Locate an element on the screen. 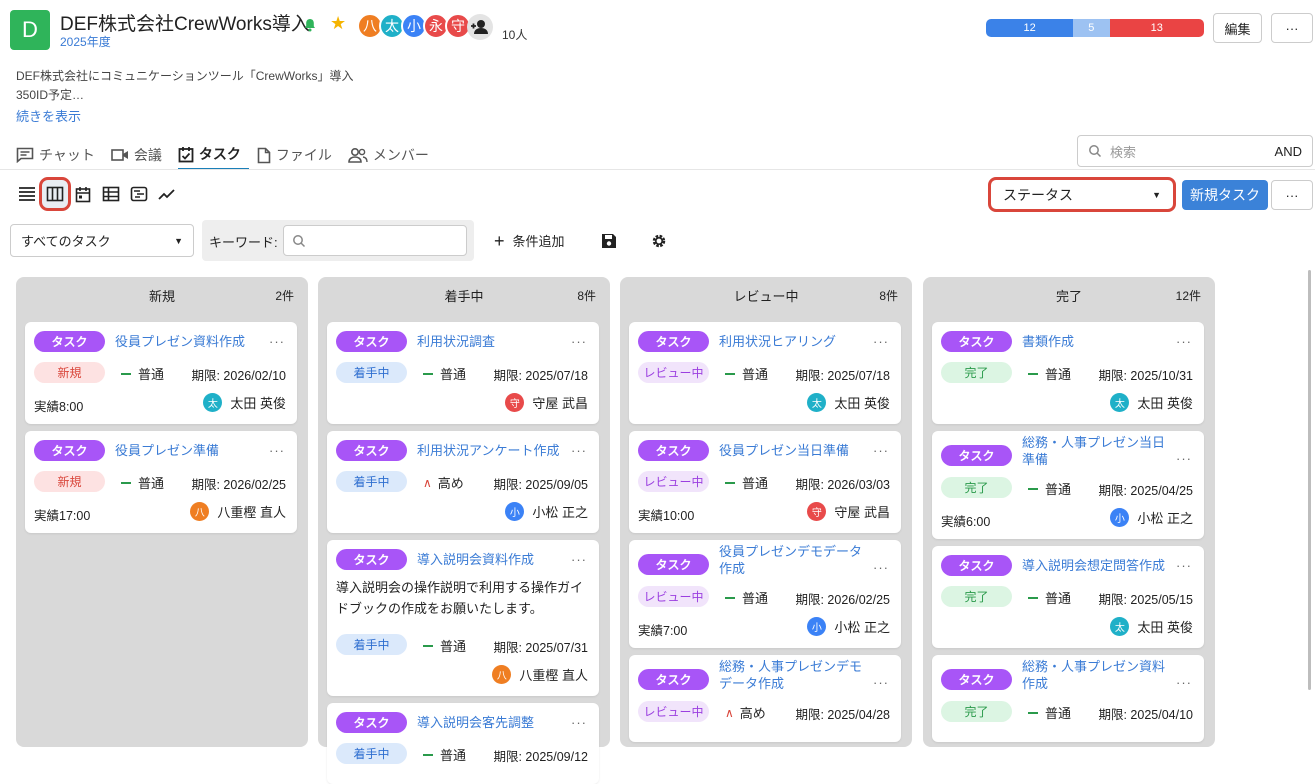 The height and width of the screenshot is (784, 1315). board-more-button: ··· is located at coordinates (1292, 195).